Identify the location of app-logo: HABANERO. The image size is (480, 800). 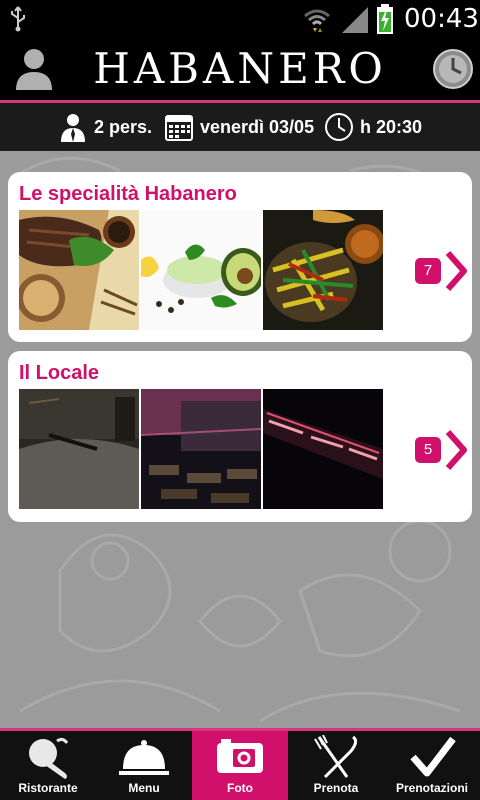
(240, 68).